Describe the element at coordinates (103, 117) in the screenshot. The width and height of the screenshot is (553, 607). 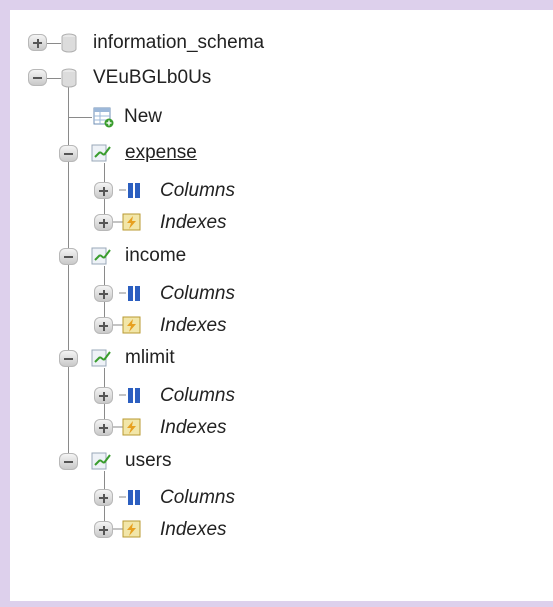
I see `new-table-icon` at that location.